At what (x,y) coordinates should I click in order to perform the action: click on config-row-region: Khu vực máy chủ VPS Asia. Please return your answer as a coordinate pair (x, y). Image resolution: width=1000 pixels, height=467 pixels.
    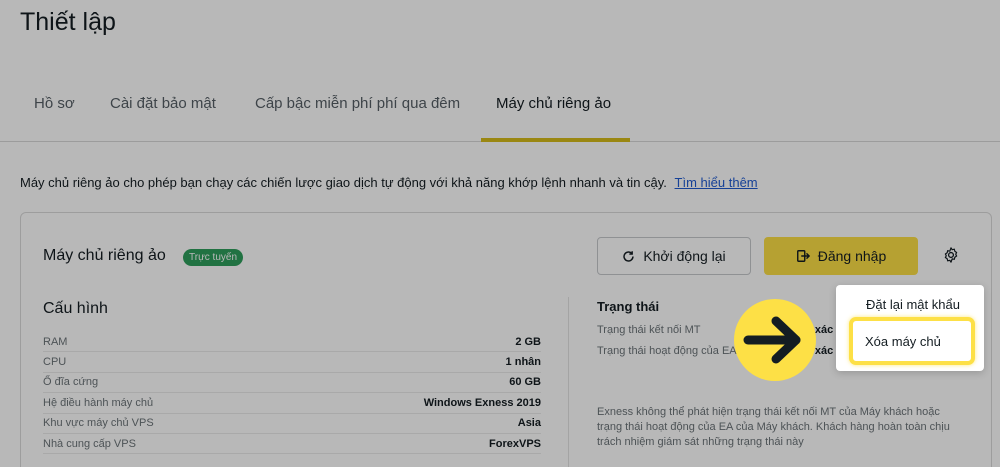
    Looking at the image, I should click on (292, 424).